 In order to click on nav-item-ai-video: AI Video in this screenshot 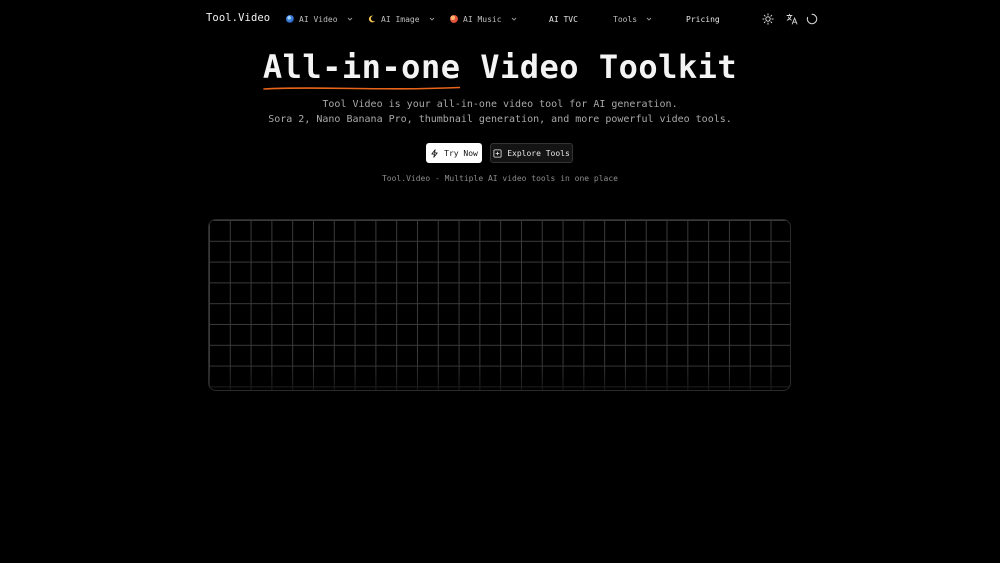, I will do `click(320, 19)`.